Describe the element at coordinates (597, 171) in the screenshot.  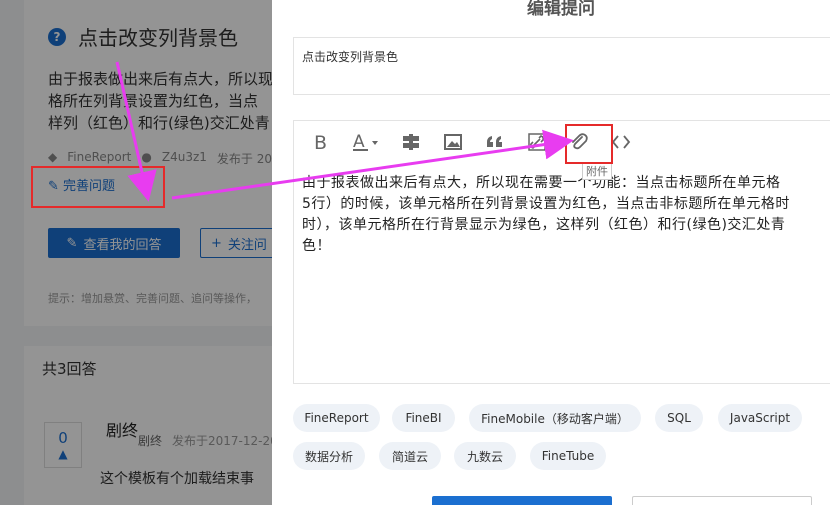
I see `attachment-tooltip: 附件` at that location.